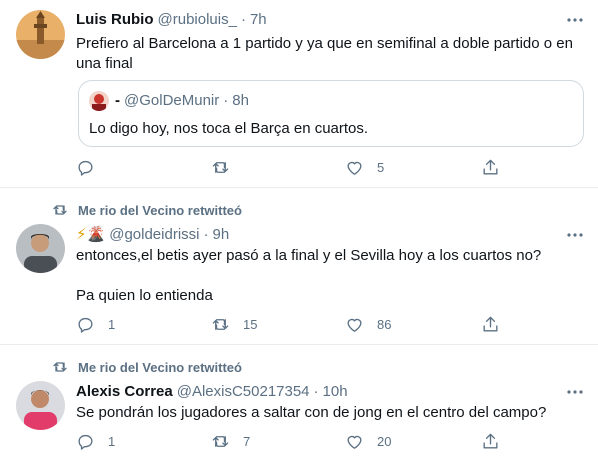  I want to click on quote-author-handle: @GolDeMunir, so click(171, 101).